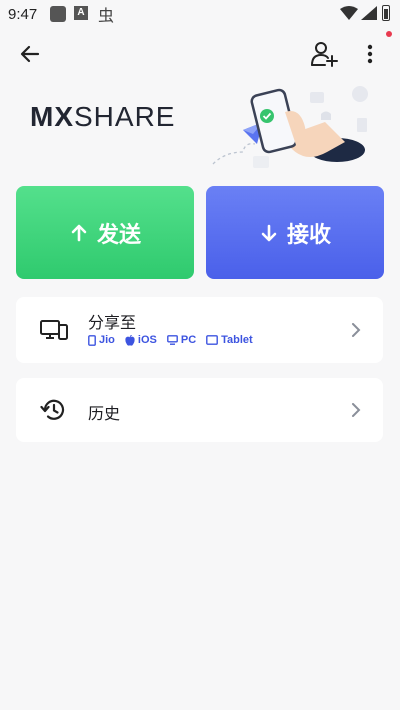 The height and width of the screenshot is (710, 400). I want to click on monitor-icon, so click(172, 340).